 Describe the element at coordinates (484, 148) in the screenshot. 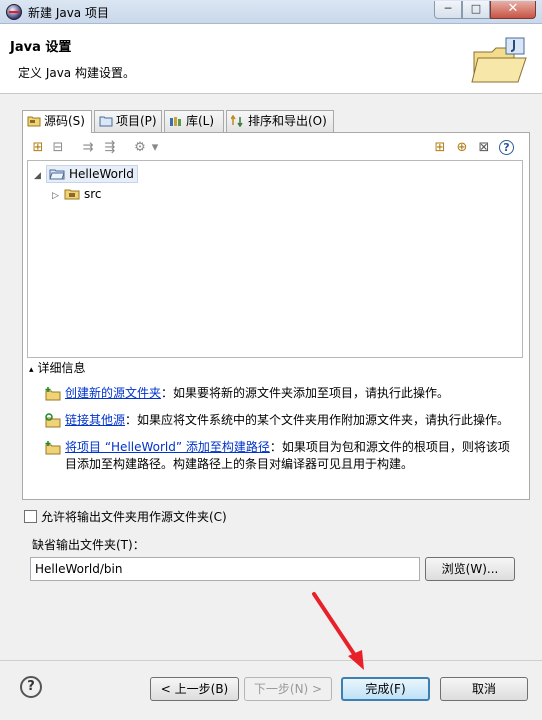

I see `remove-icon: ⊠` at that location.